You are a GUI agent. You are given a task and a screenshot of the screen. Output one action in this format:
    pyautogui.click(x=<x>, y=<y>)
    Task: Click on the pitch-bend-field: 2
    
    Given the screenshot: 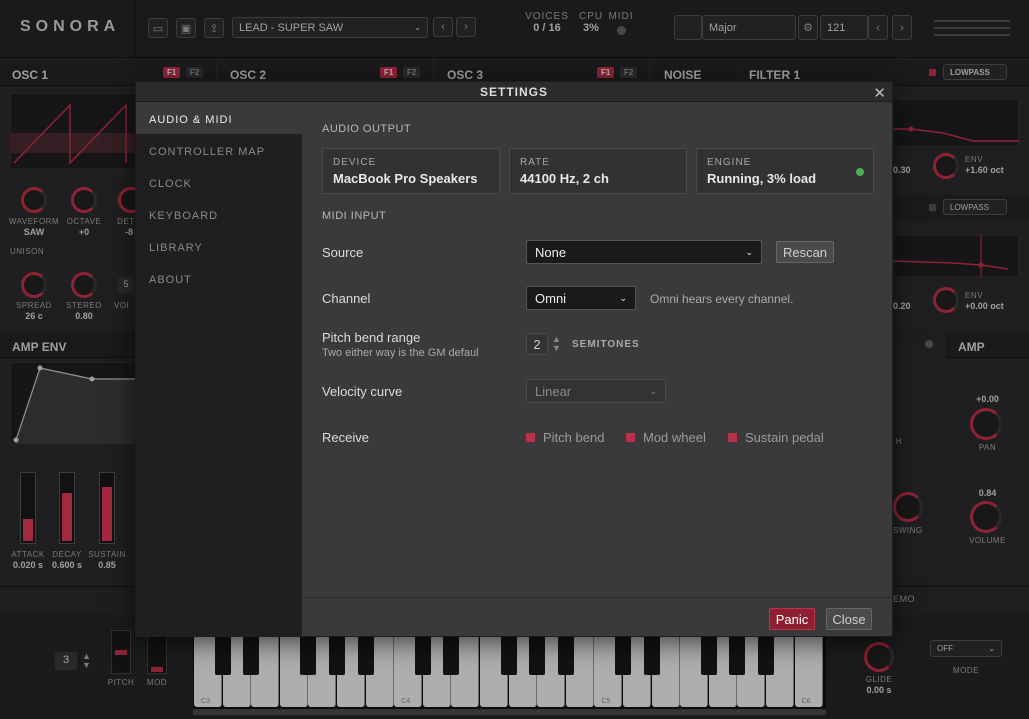 What is the action you would take?
    pyautogui.click(x=537, y=344)
    